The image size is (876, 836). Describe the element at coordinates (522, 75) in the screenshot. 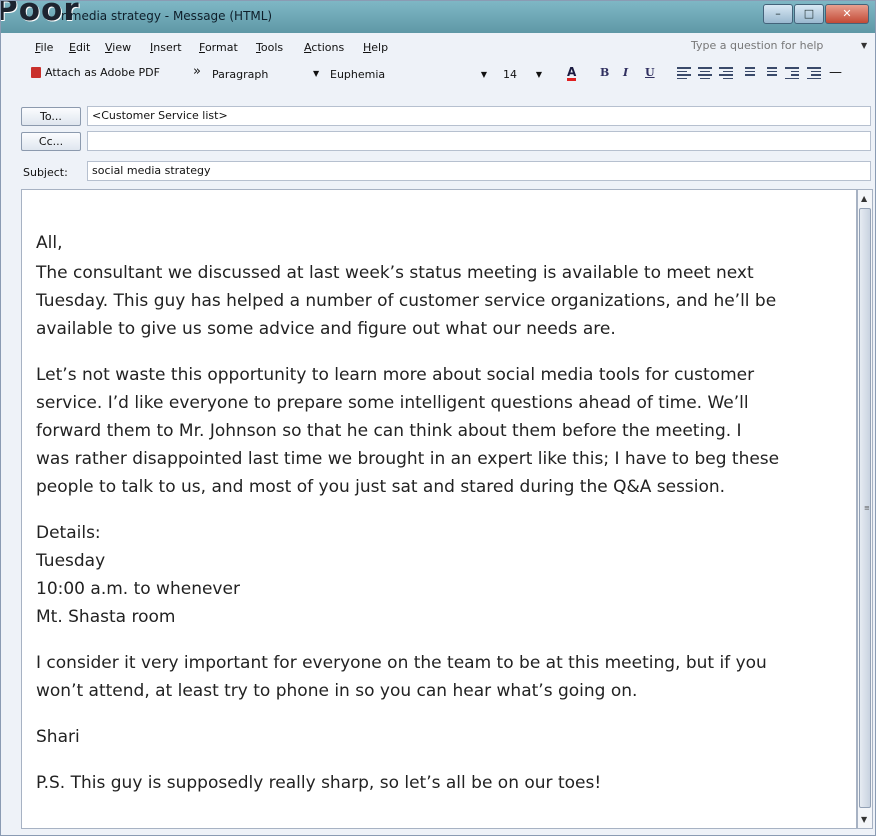

I see `font-size-combo: 14 ▼` at that location.